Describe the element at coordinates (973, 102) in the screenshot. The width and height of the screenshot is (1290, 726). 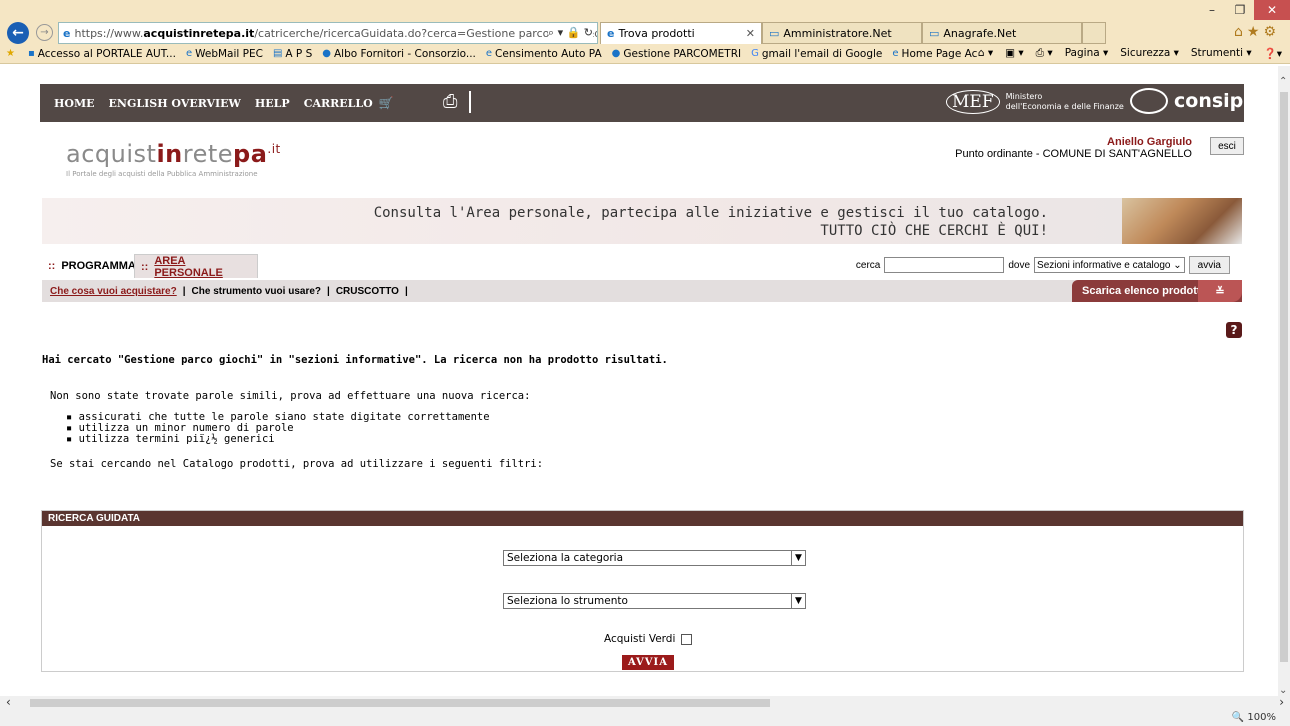
I see `mef-mark: MEF` at that location.